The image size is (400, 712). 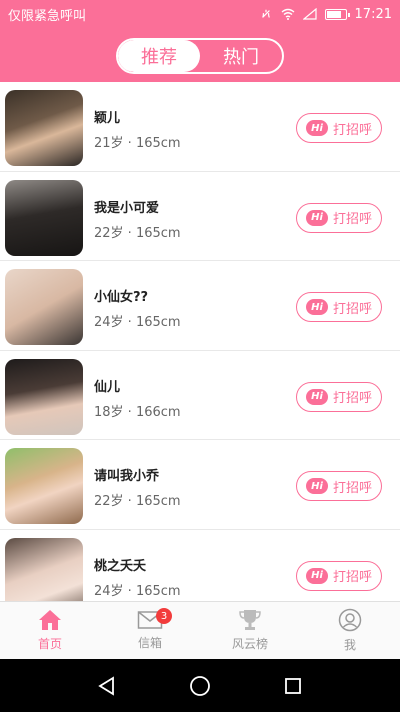 I want to click on tab-ranking: 风云榜, so click(x=250, y=630).